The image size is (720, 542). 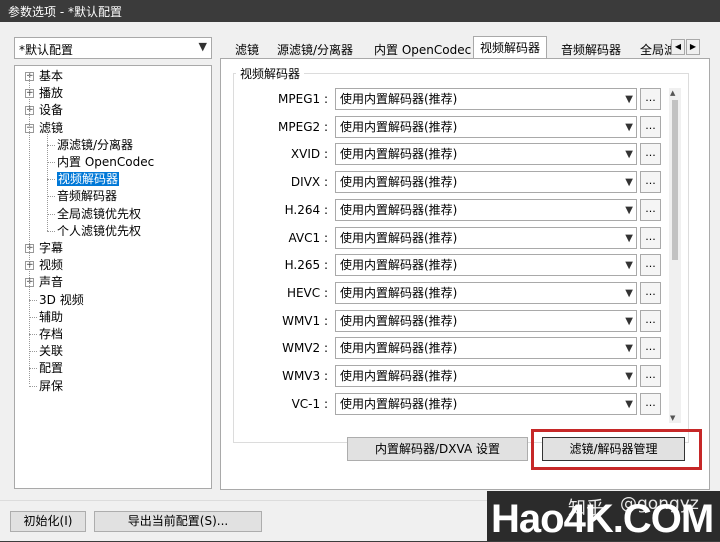 What do you see at coordinates (591, 48) in the screenshot?
I see `tab: 音频解码器` at bounding box center [591, 48].